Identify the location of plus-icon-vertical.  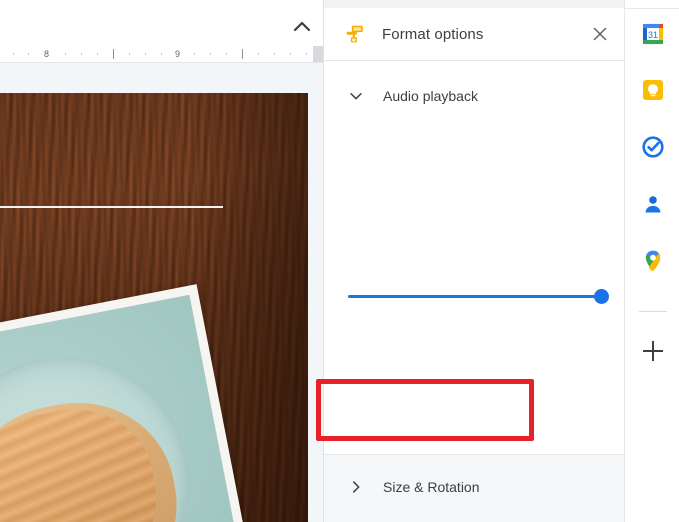
(653, 351).